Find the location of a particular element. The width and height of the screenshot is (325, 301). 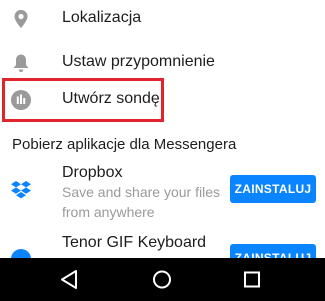

install-button-dropbox: ZAINSTALUJ is located at coordinates (273, 189).